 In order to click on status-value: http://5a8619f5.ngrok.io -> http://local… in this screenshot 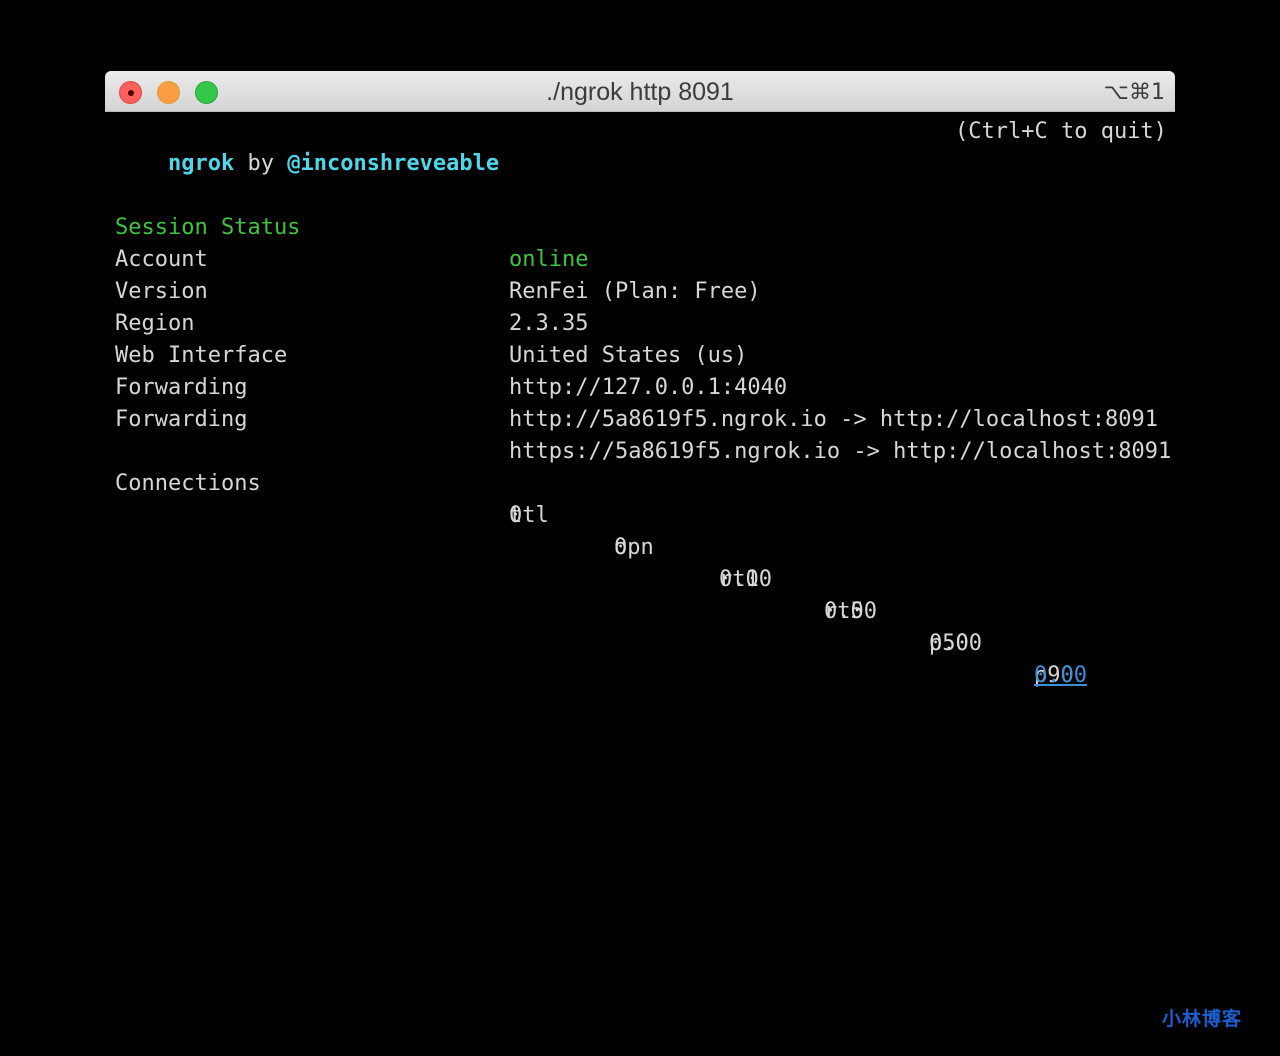, I will do `click(834, 419)`.